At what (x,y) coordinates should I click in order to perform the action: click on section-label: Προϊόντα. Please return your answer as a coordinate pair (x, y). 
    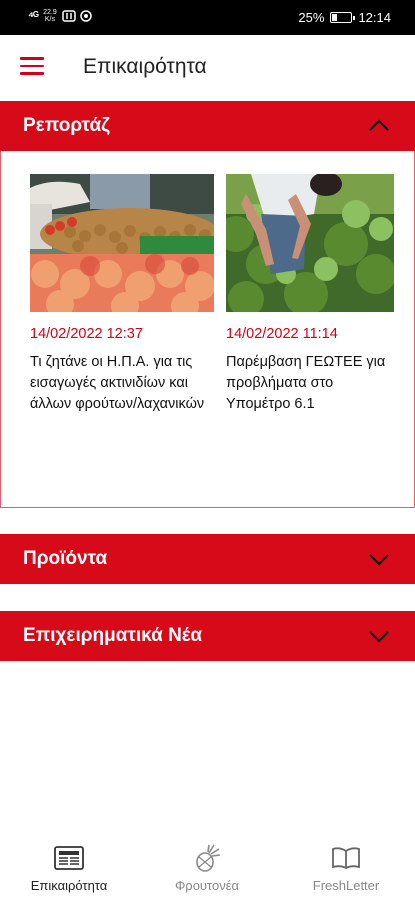
    Looking at the image, I should click on (65, 558).